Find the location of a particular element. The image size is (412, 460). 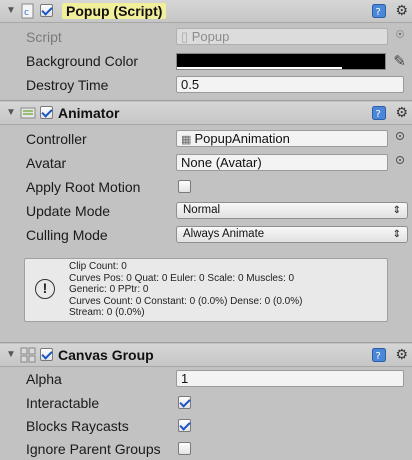

canvas-group-component-header: ▼ Canvas Group ? ⚙ is located at coordinates (206, 355).